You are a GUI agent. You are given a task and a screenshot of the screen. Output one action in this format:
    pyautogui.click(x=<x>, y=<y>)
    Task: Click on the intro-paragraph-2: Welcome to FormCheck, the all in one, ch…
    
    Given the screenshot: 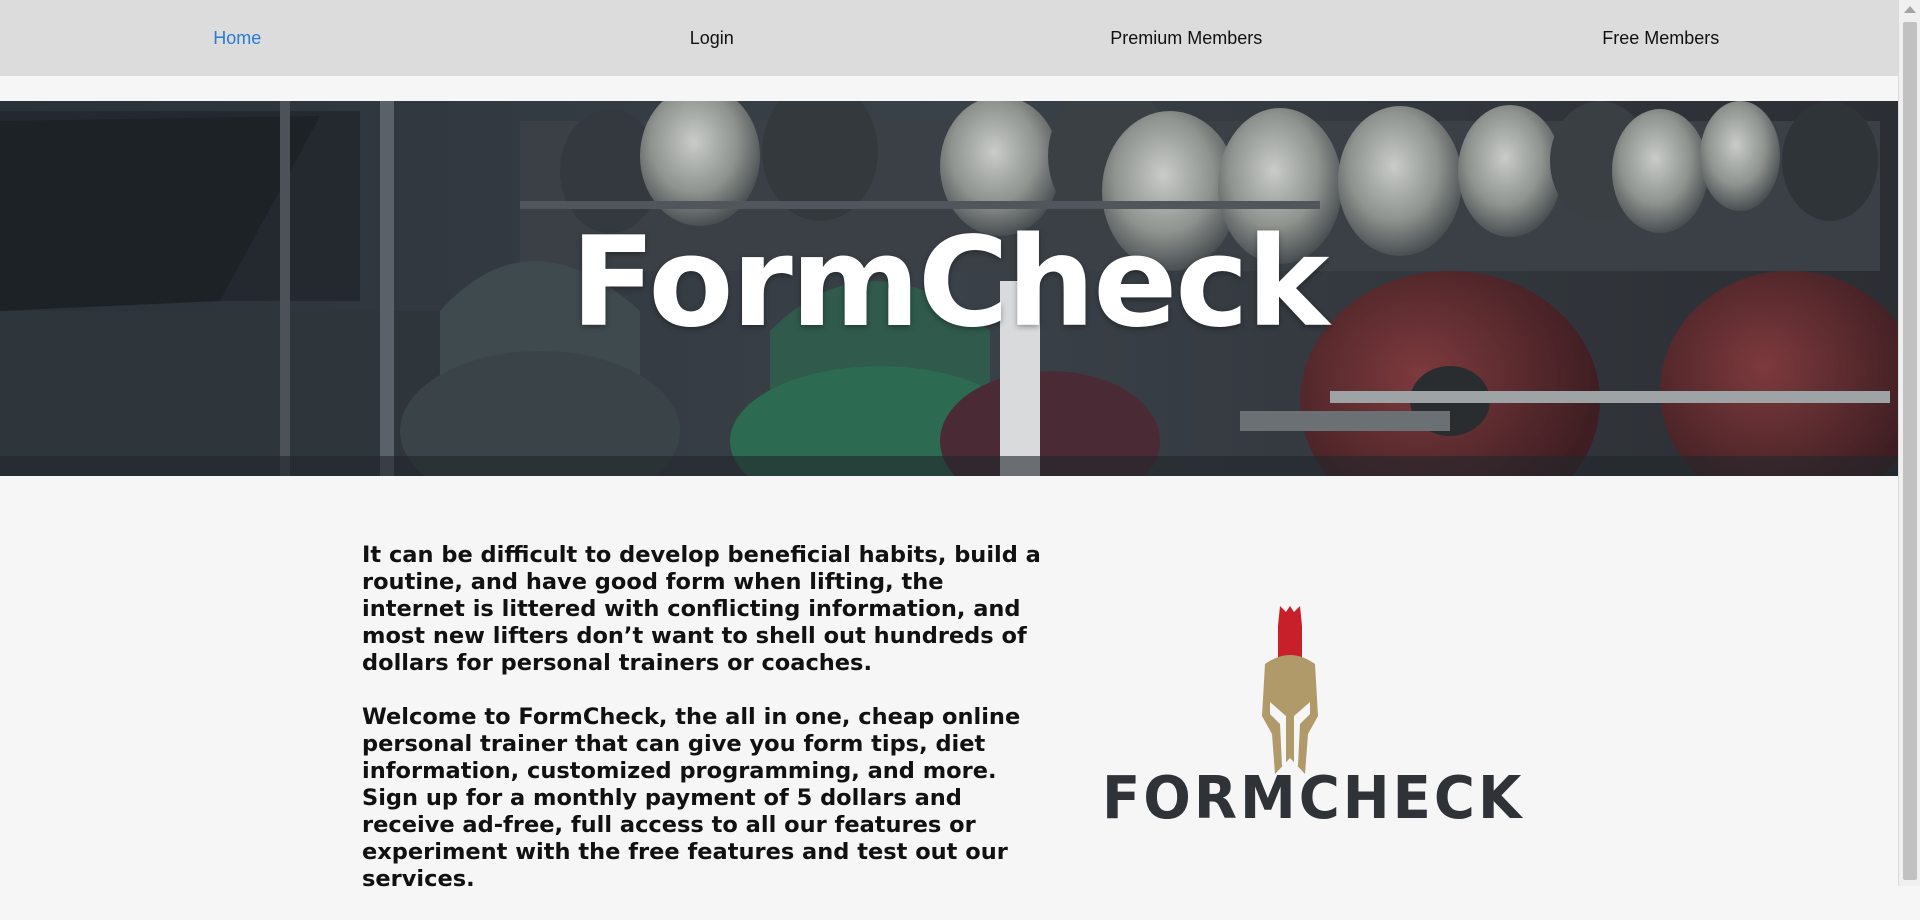 What is the action you would take?
    pyautogui.click(x=691, y=798)
    